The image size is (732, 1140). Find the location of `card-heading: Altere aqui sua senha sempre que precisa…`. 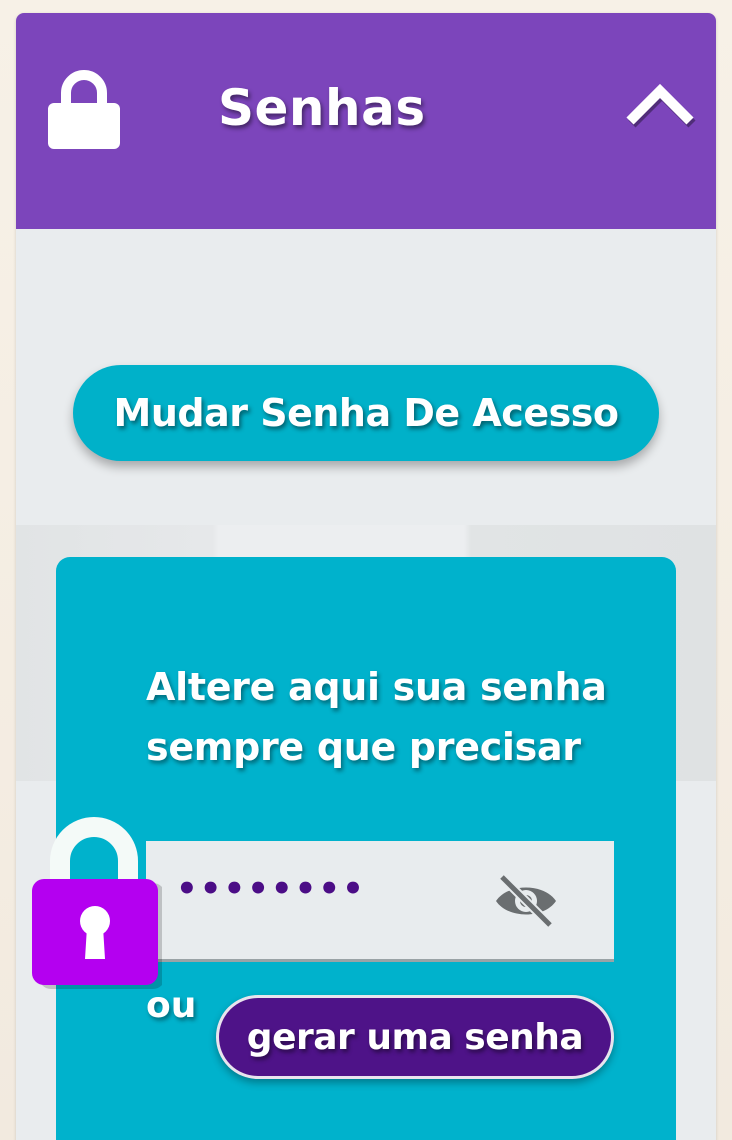

card-heading: Altere aqui sua senha sempre que precisa… is located at coordinates (376, 717).